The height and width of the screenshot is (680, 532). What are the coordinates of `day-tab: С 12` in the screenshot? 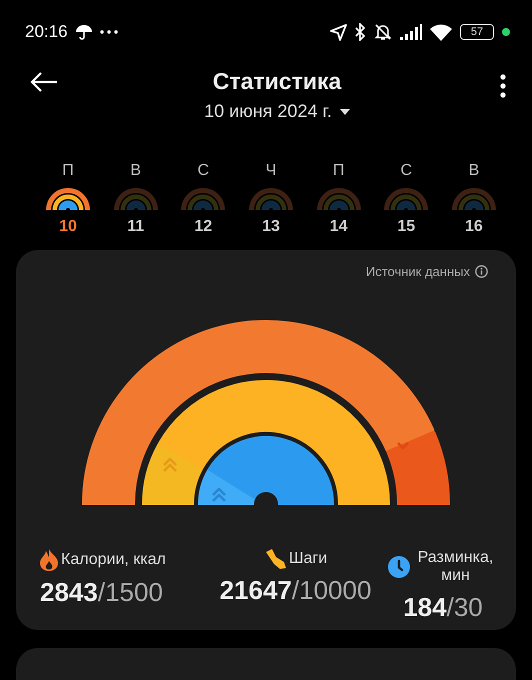 It's located at (203, 206).